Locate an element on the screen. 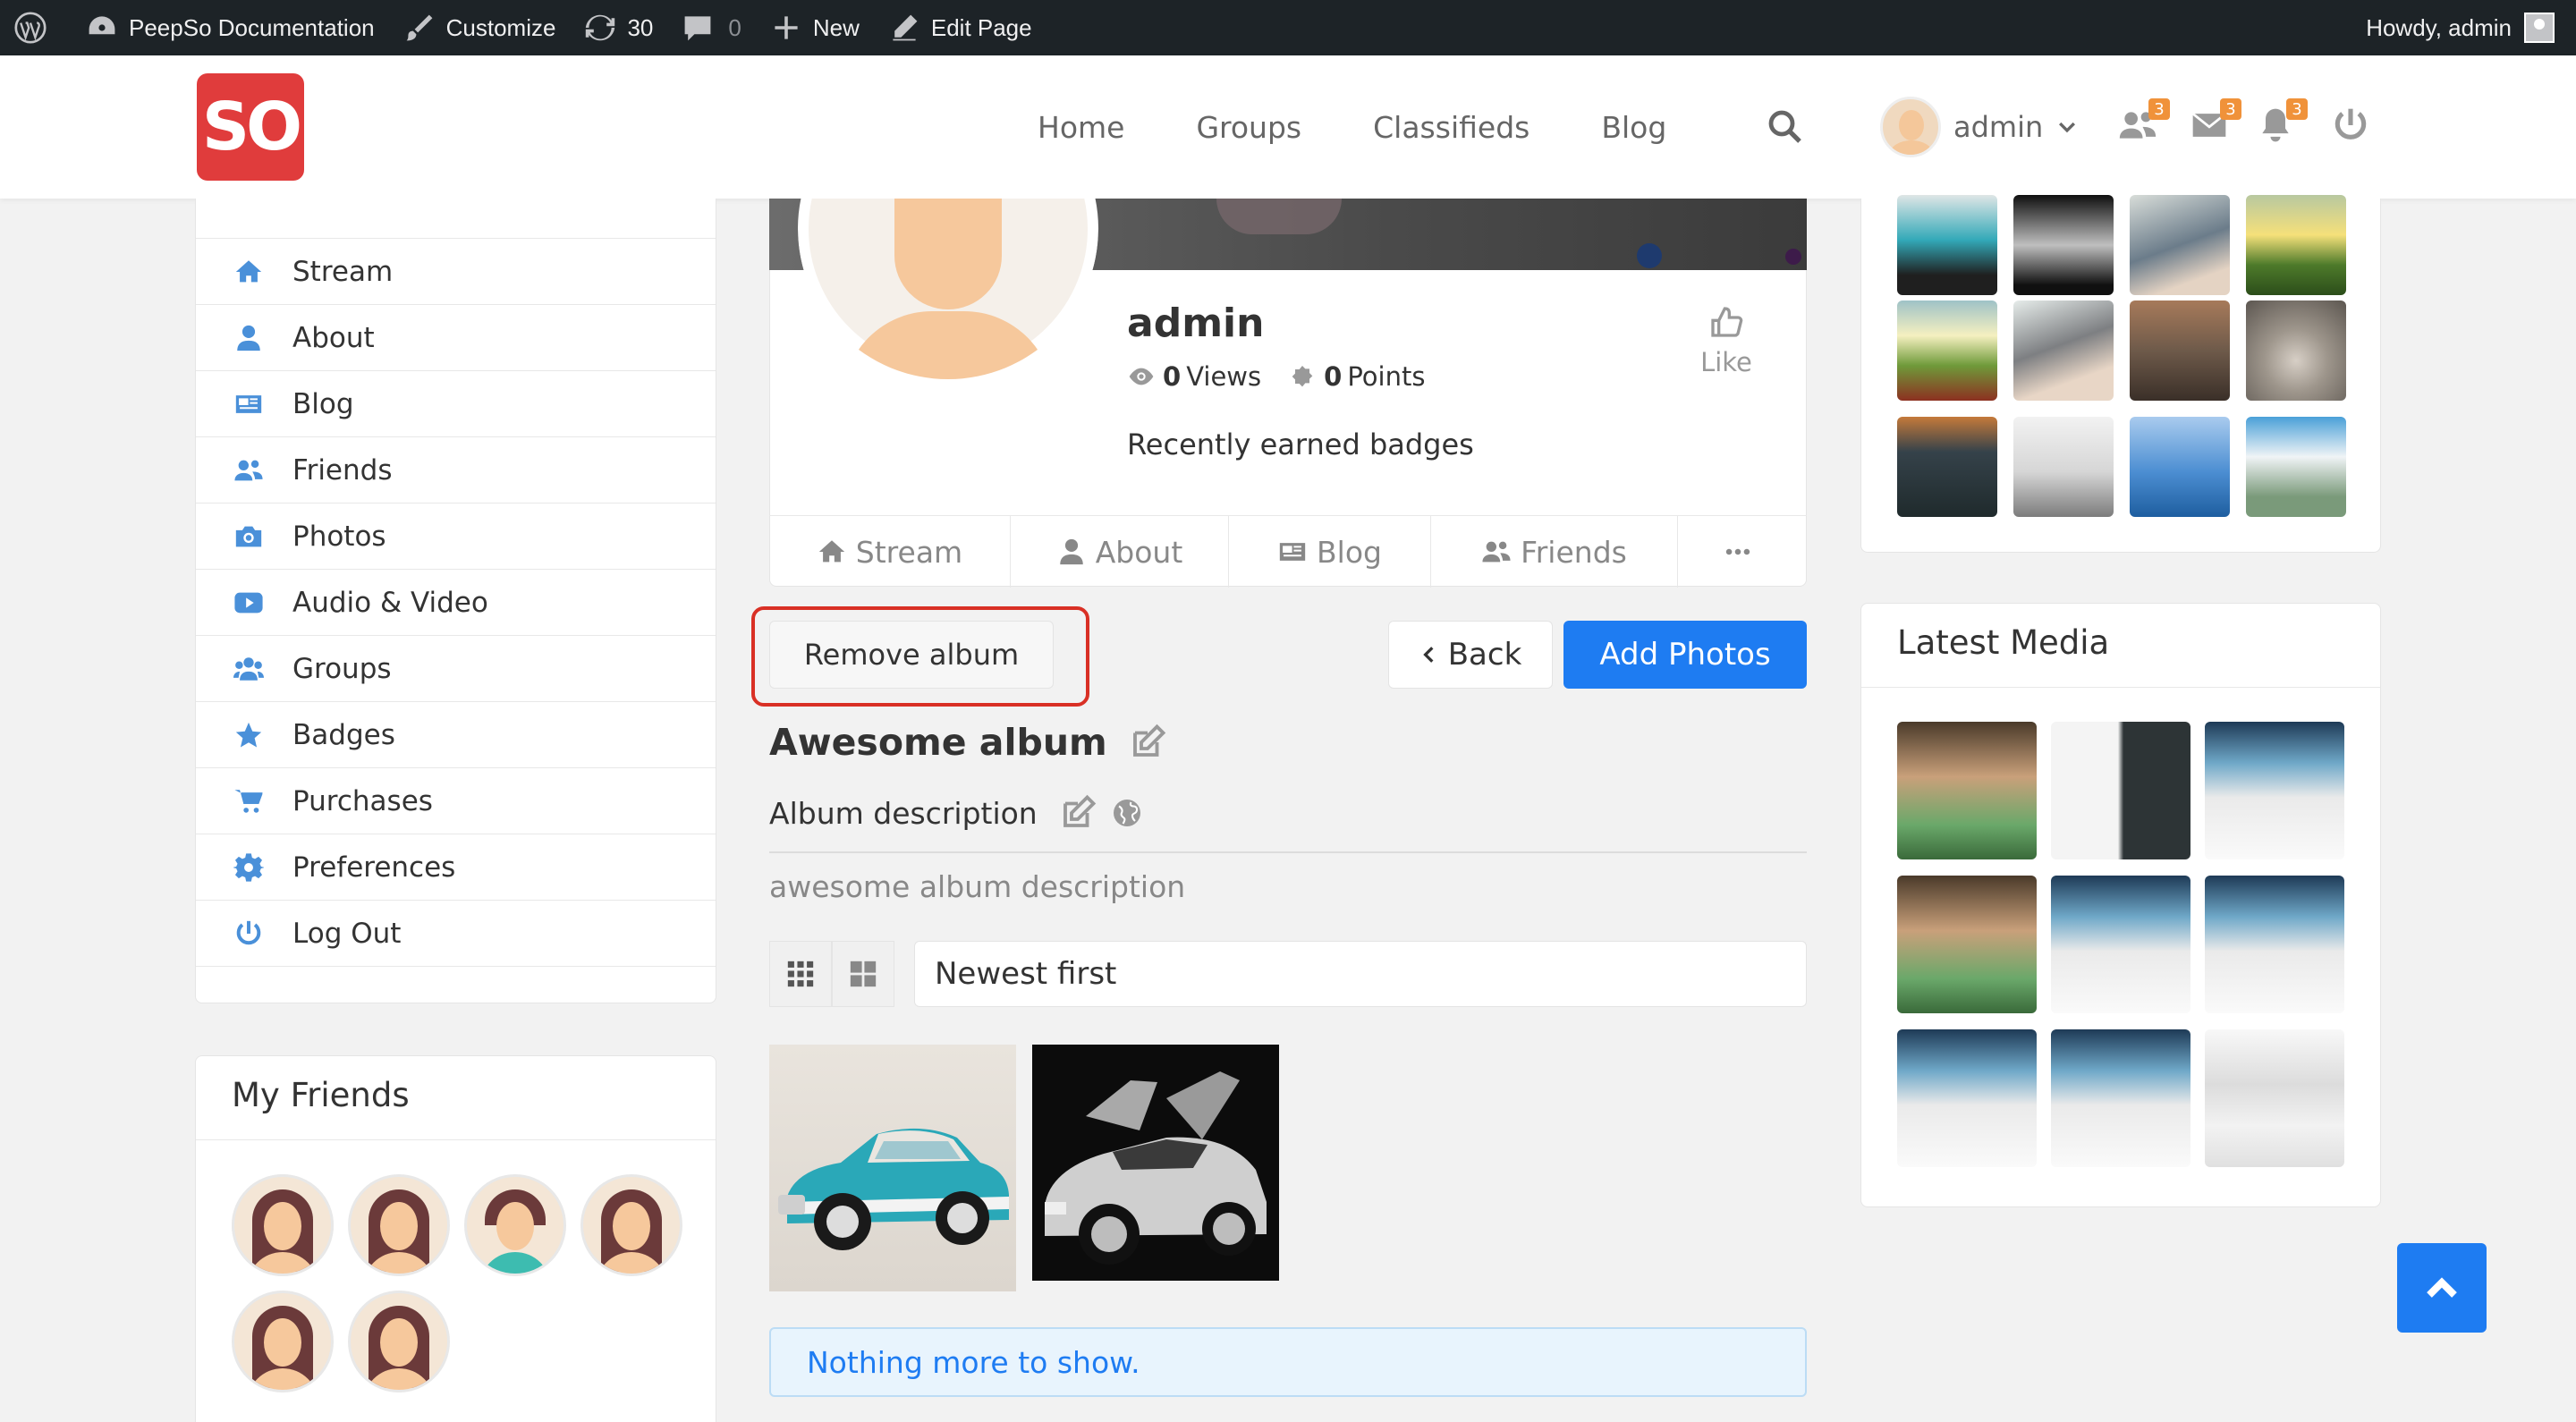 The height and width of the screenshot is (1422, 2576). sidebar-item-about: About is located at coordinates (456, 338).